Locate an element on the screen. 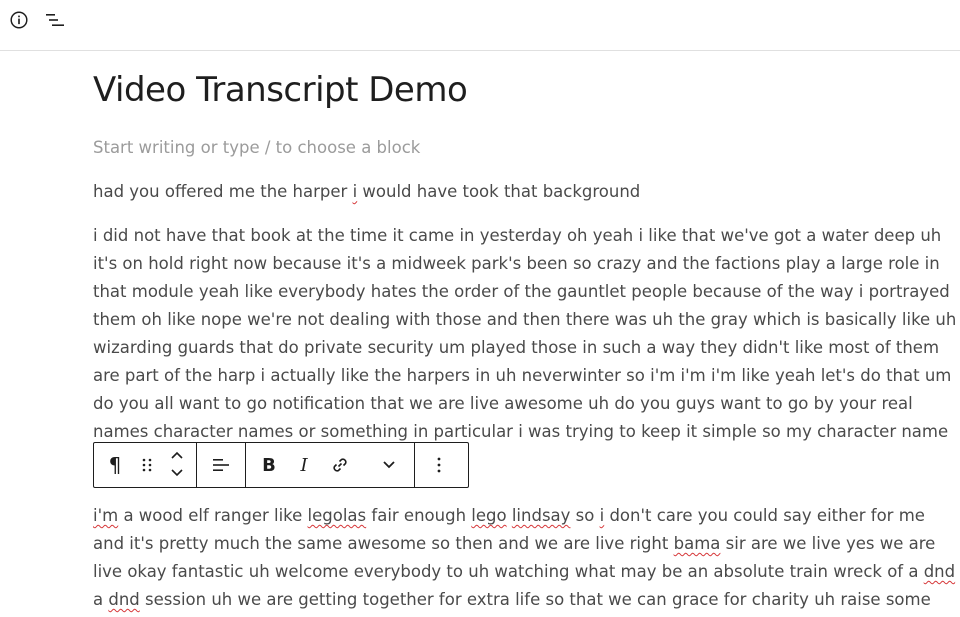 The image size is (960, 617). drag-handle-icon is located at coordinates (147, 465).